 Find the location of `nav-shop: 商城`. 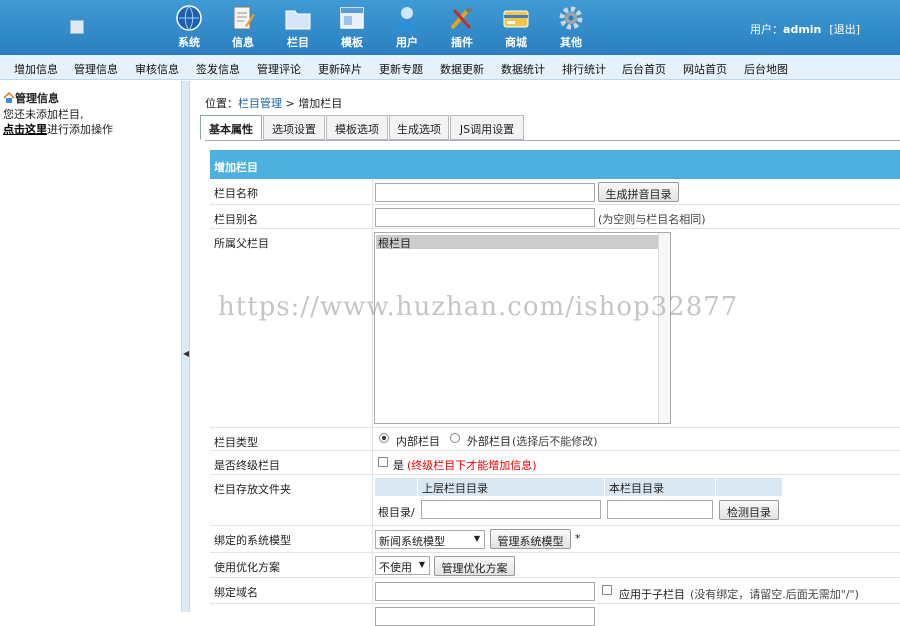

nav-shop: 商城 is located at coordinates (516, 27).